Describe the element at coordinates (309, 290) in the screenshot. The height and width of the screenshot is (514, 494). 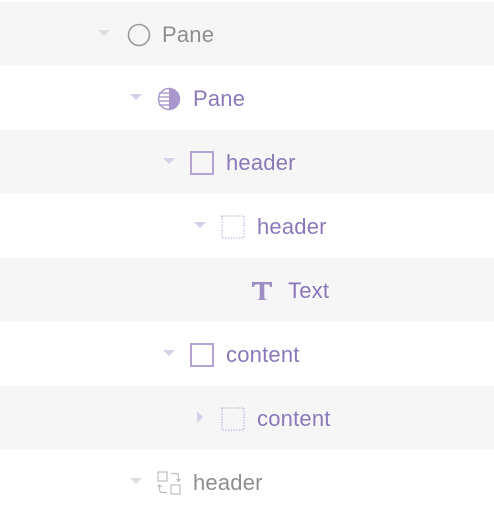
I see `tree-row-label: Text` at that location.